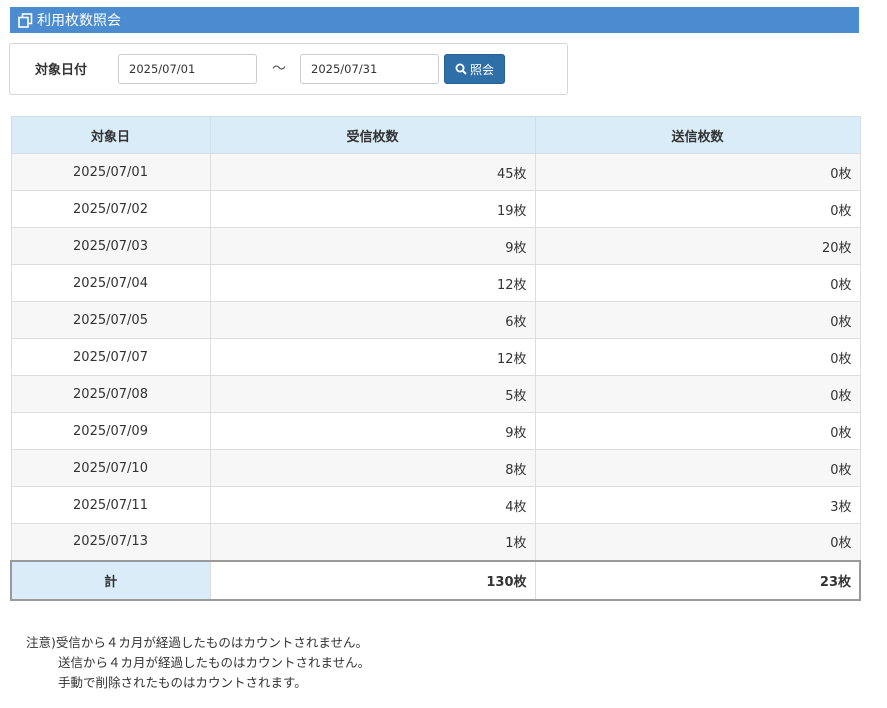 Image resolution: width=887 pixels, height=708 pixels. I want to click on column-header-received: 受信枚数, so click(372, 135).